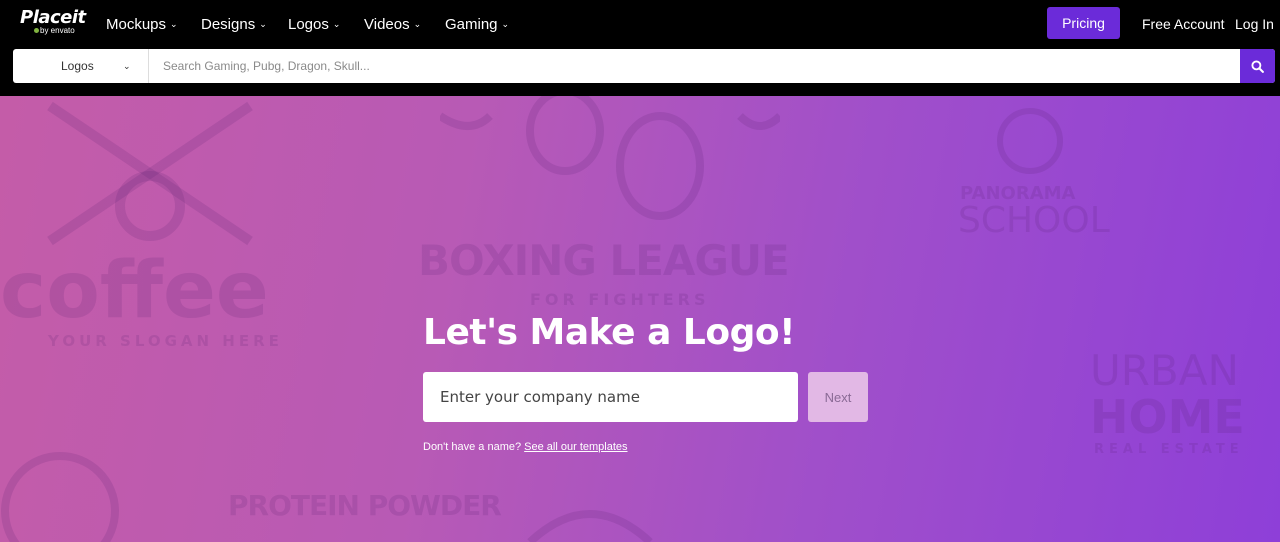 The height and width of the screenshot is (542, 1280). Describe the element at coordinates (838, 397) in the screenshot. I see `next-button: Next` at that location.